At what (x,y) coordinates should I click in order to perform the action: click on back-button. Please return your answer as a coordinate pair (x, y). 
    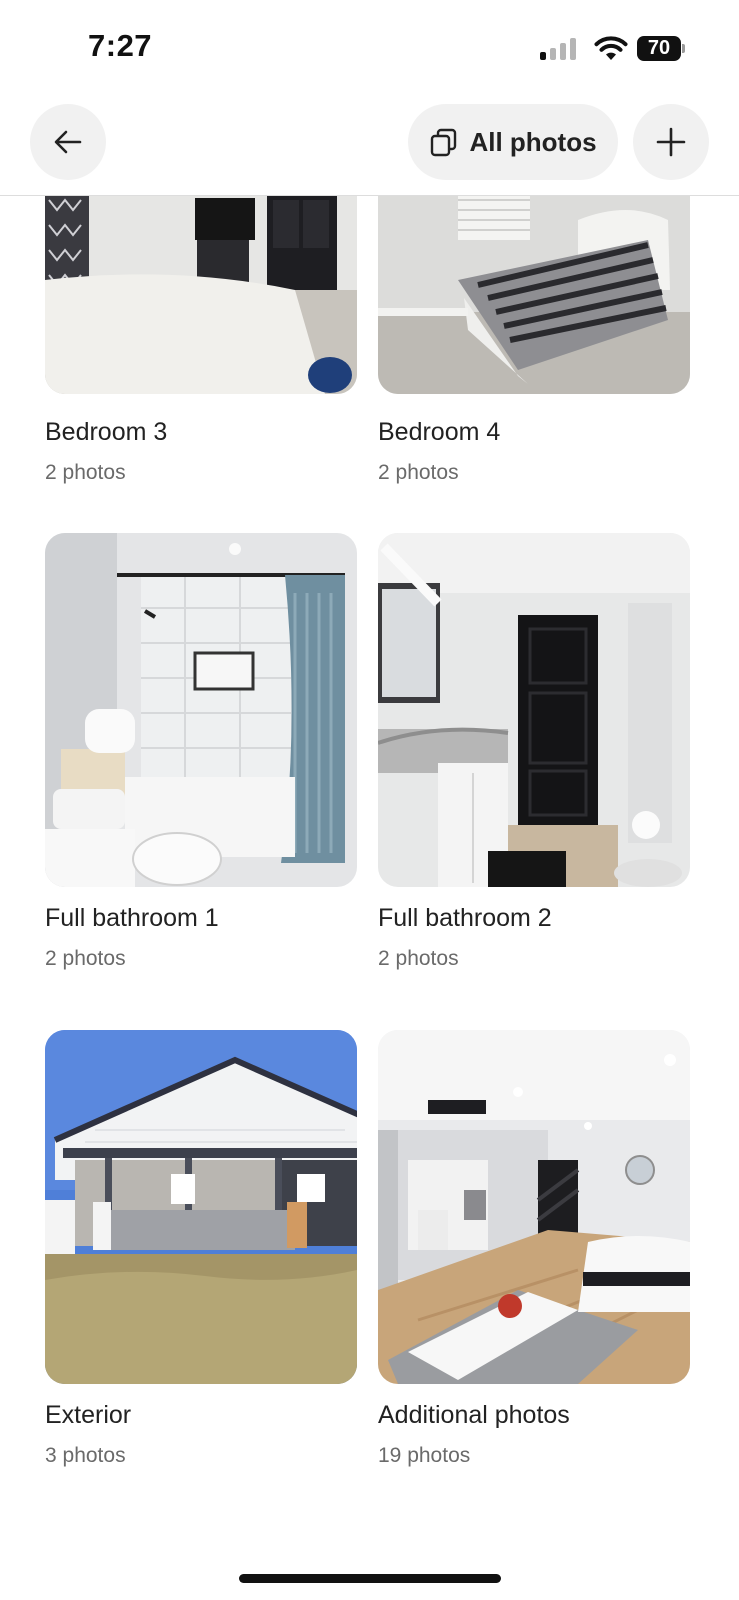
    Looking at the image, I should click on (68, 142).